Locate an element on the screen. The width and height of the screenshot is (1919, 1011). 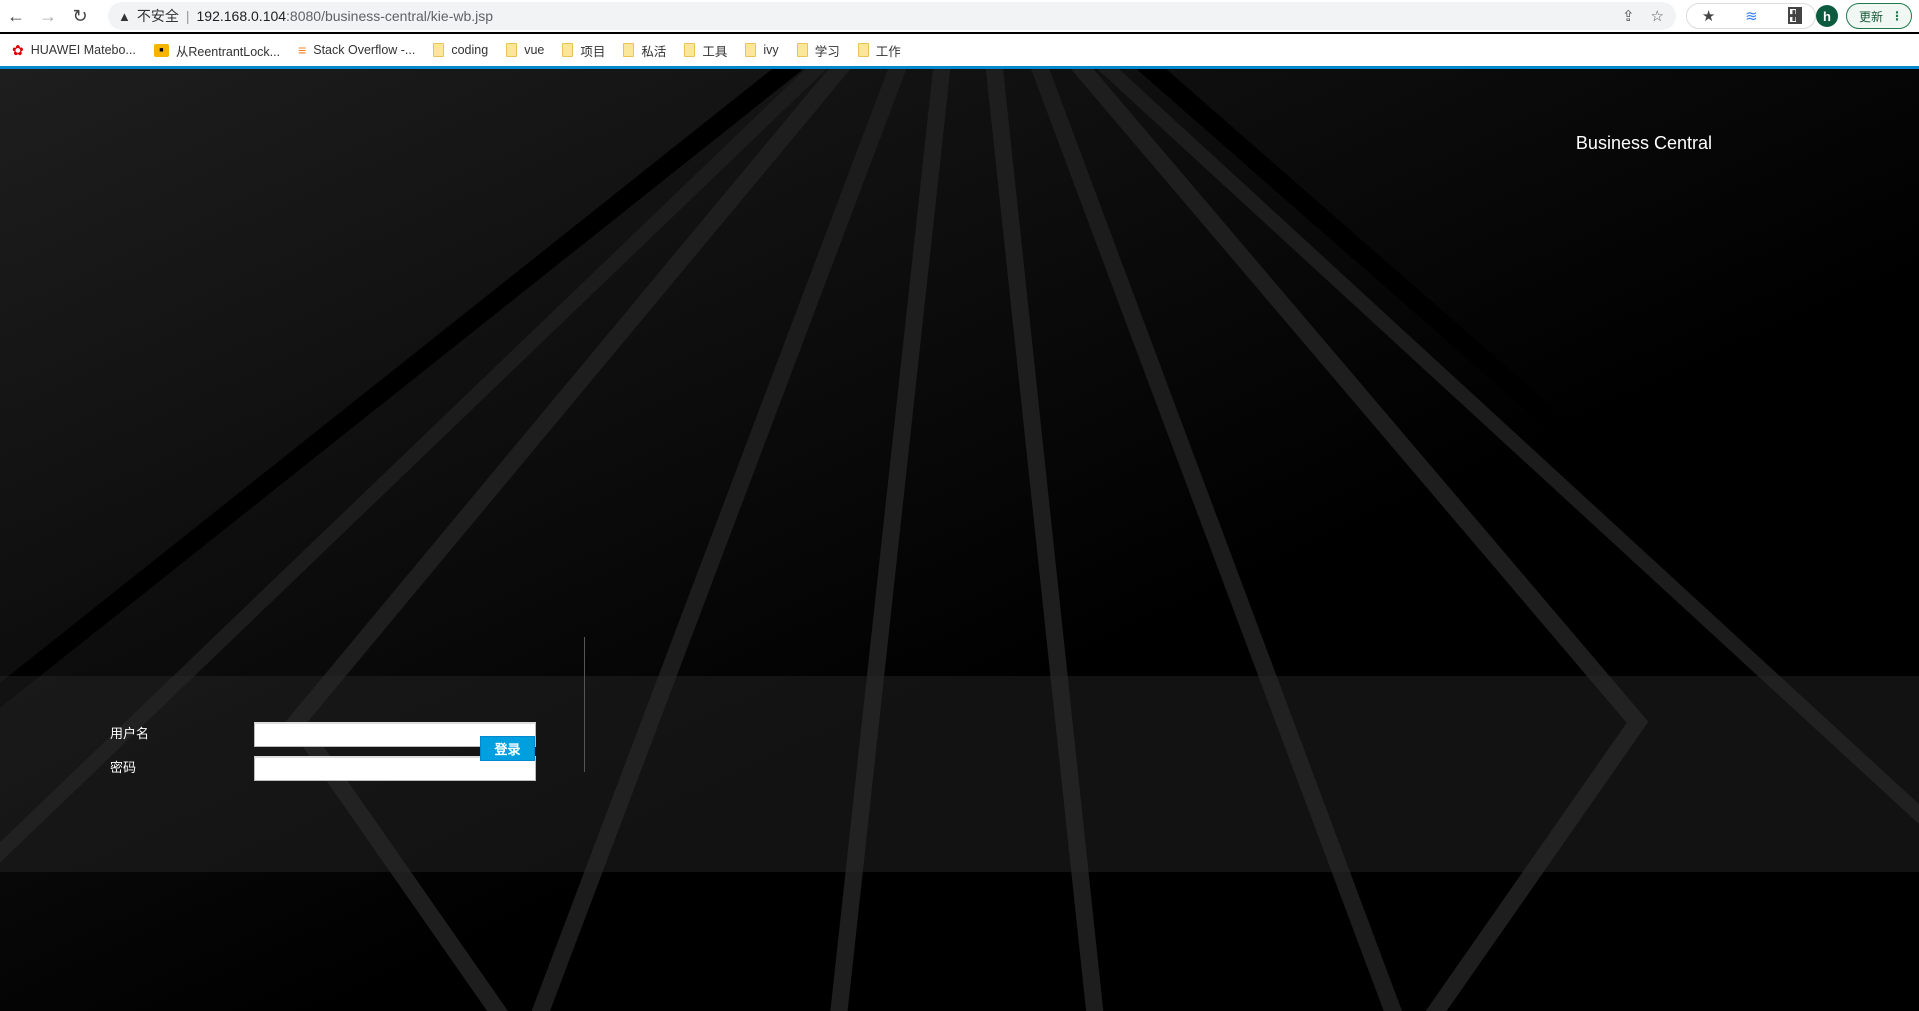
bookmark-item: 工具 is located at coordinates (705, 50).